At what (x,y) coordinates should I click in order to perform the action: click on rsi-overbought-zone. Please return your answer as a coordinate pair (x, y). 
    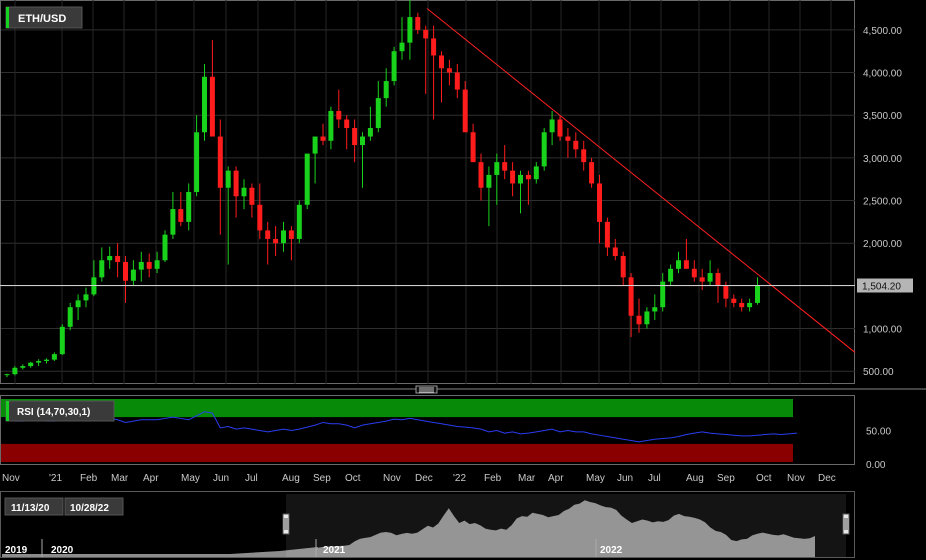
    Looking at the image, I should click on (397, 408).